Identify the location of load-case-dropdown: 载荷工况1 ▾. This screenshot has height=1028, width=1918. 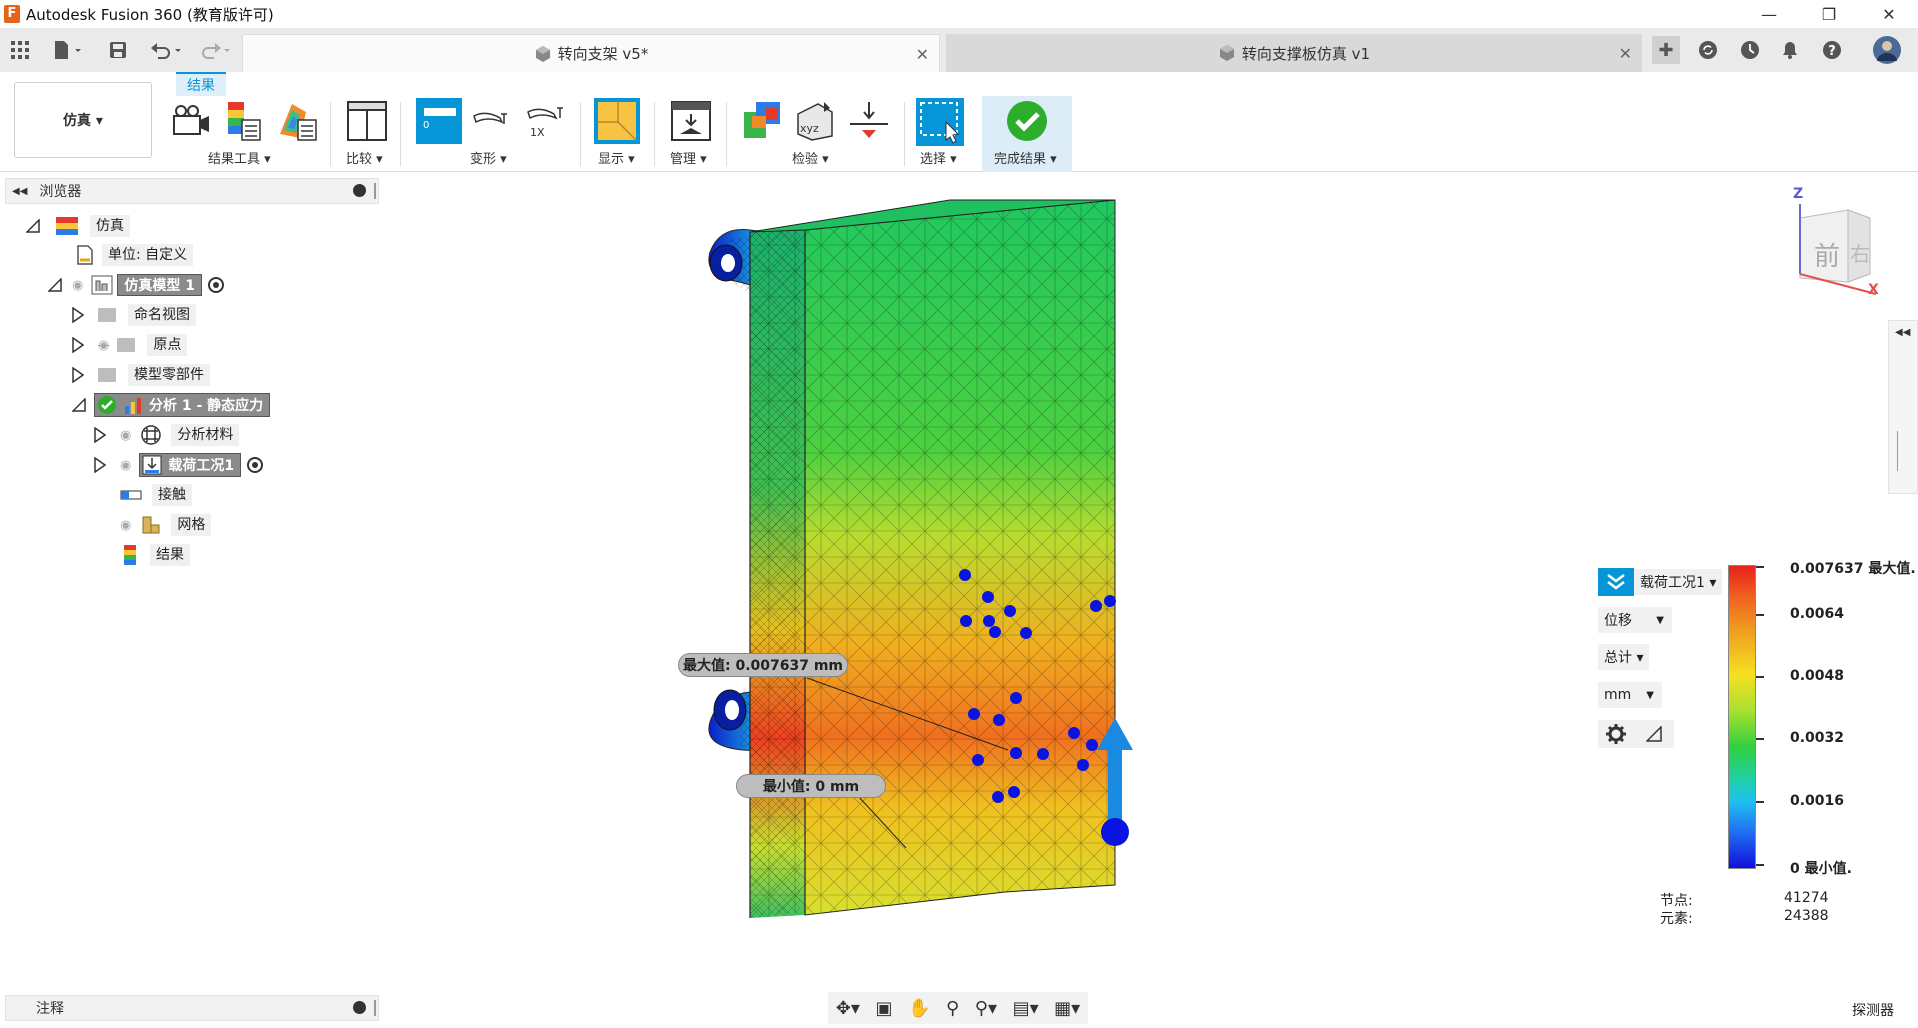
(1678, 582).